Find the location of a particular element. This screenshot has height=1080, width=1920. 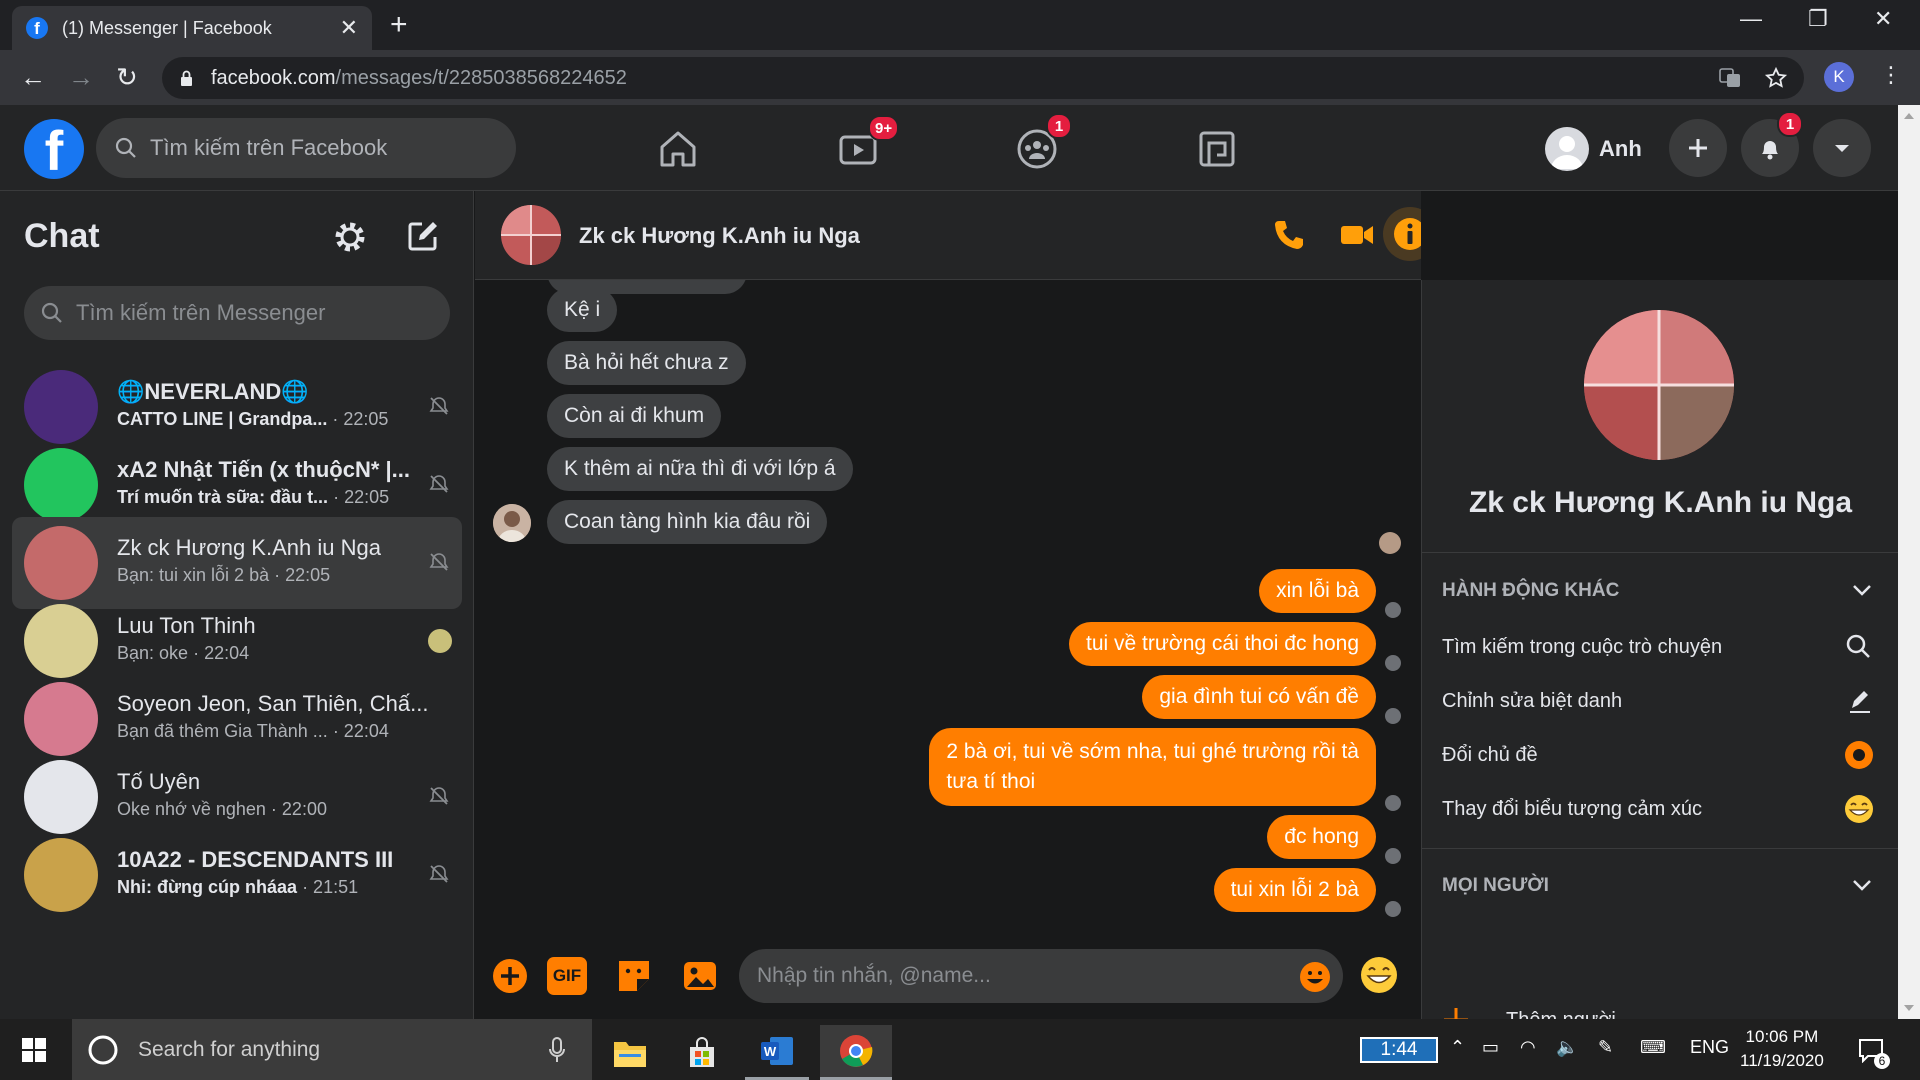

svg-text: W is located at coordinates (770, 1051).